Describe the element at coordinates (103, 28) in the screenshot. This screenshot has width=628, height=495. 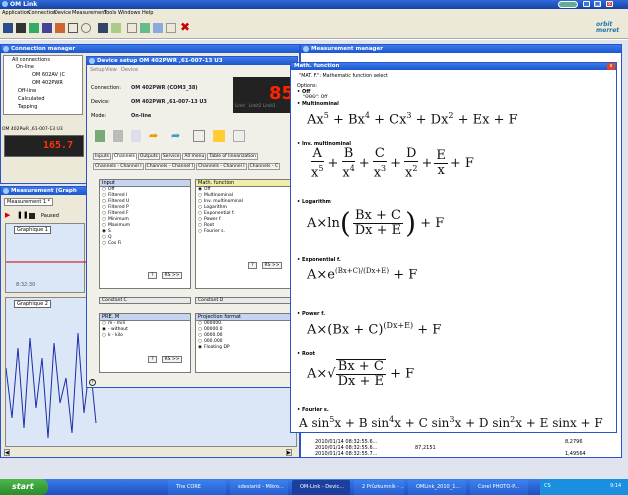
I see `save-icon` at that location.